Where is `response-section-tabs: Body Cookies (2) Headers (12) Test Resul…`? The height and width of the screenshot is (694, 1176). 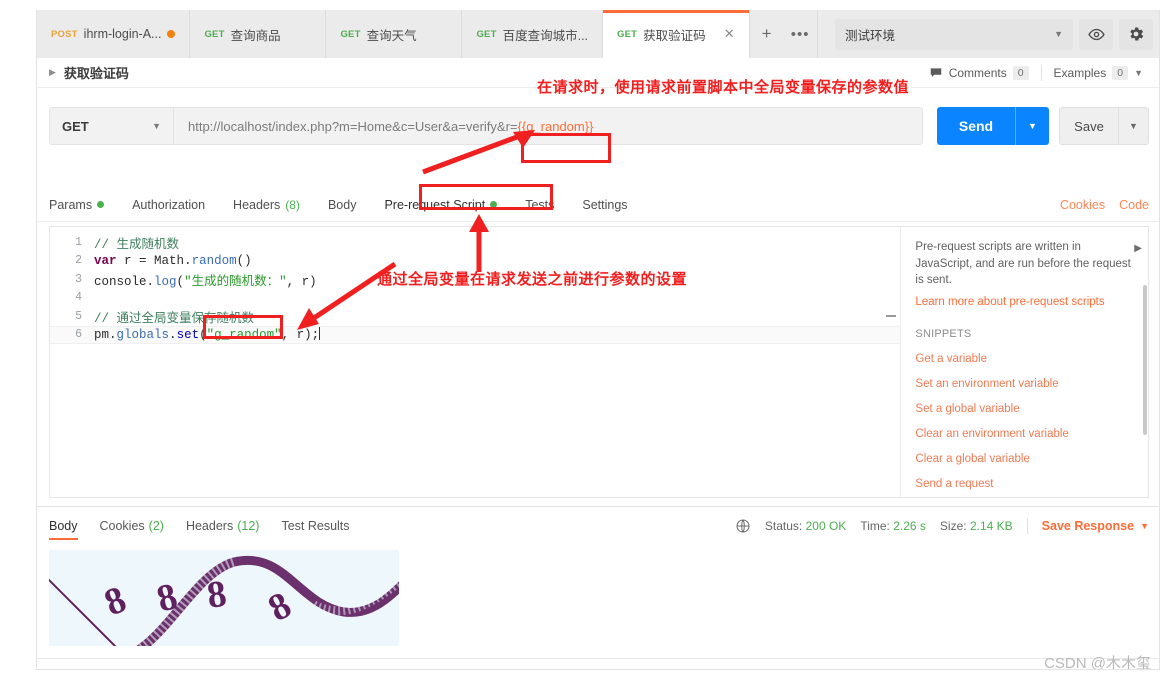
response-section-tabs: Body Cookies (2) Headers (12) Test Resul… is located at coordinates (599, 526).